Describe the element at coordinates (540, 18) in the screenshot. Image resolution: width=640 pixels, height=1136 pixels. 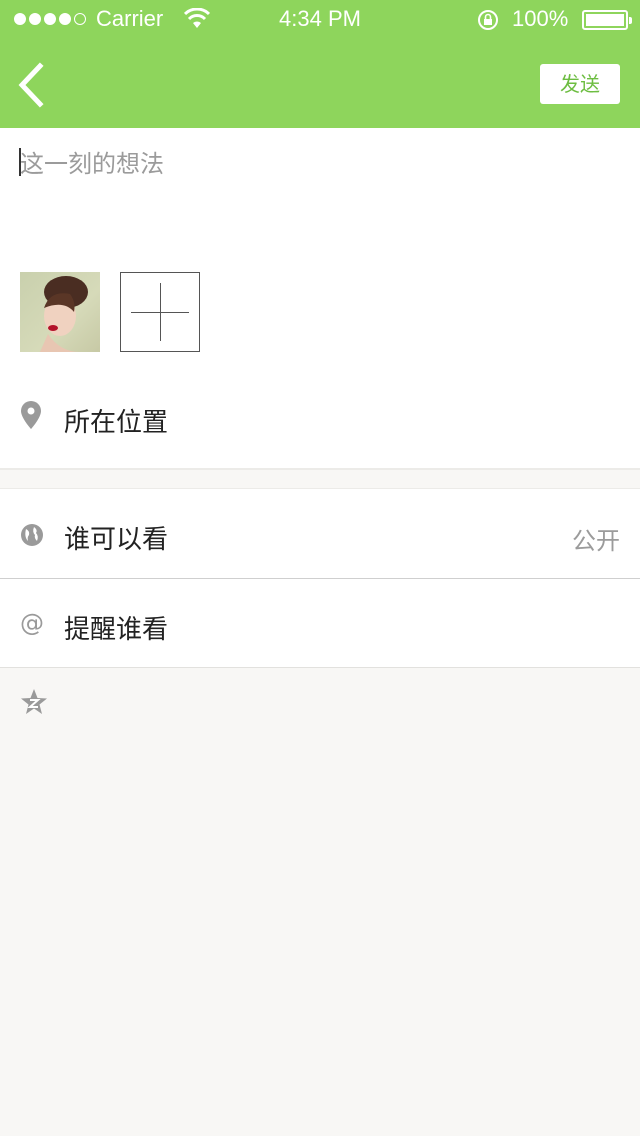
I see `battery-percent: 100%` at that location.